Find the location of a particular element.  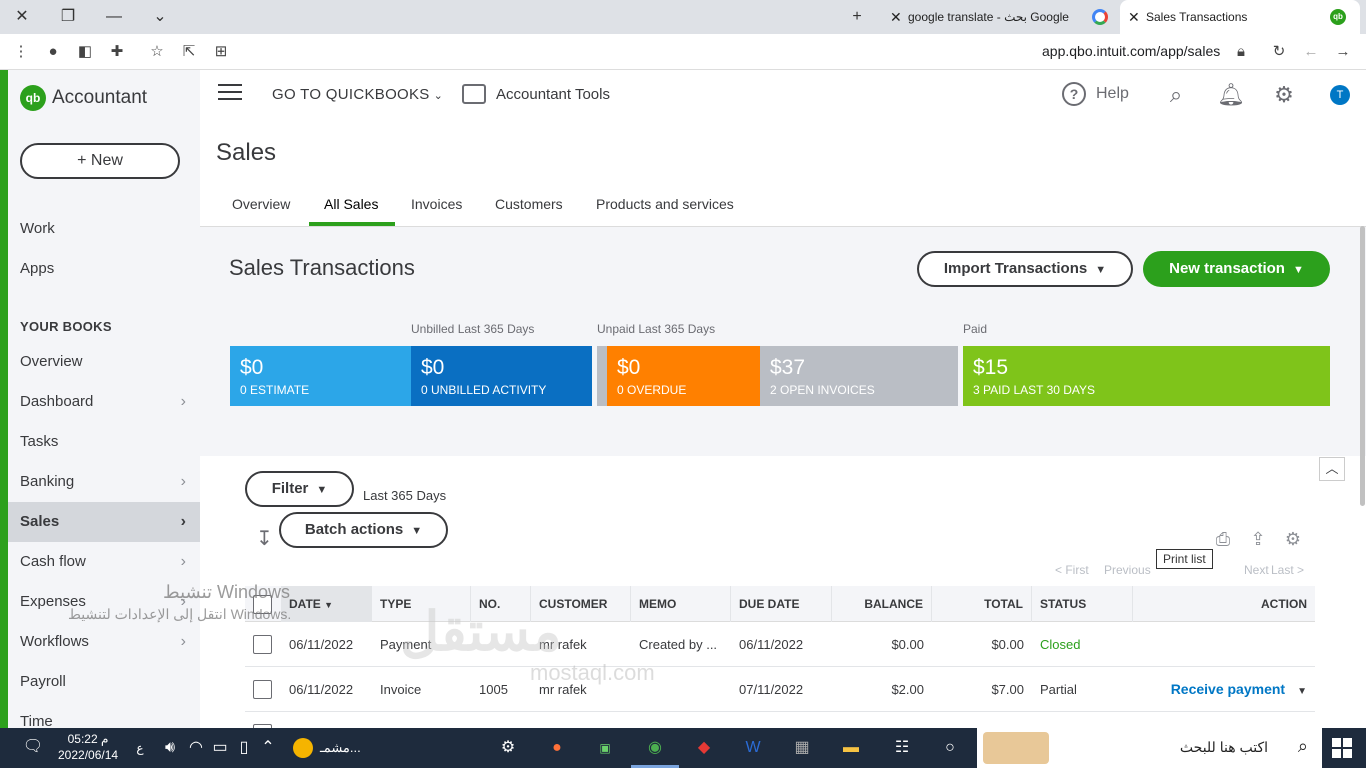

money-bar-overdue: $0 0 OVERDUE is located at coordinates (683, 376).